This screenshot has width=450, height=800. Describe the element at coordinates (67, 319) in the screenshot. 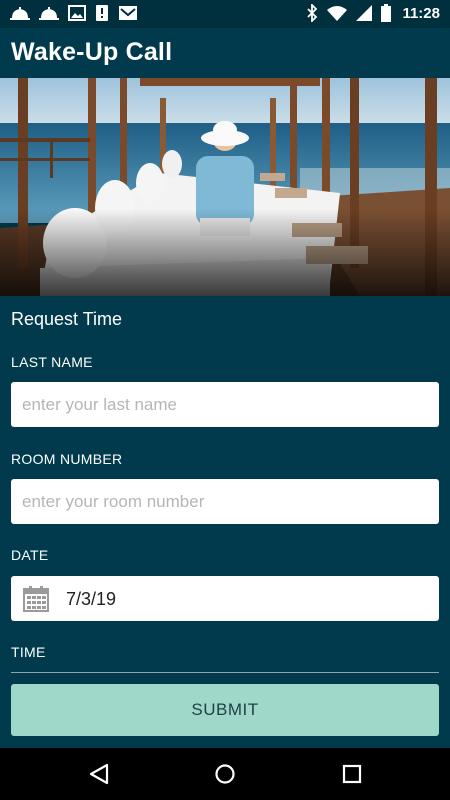

I see `section-title: Request Time` at that location.